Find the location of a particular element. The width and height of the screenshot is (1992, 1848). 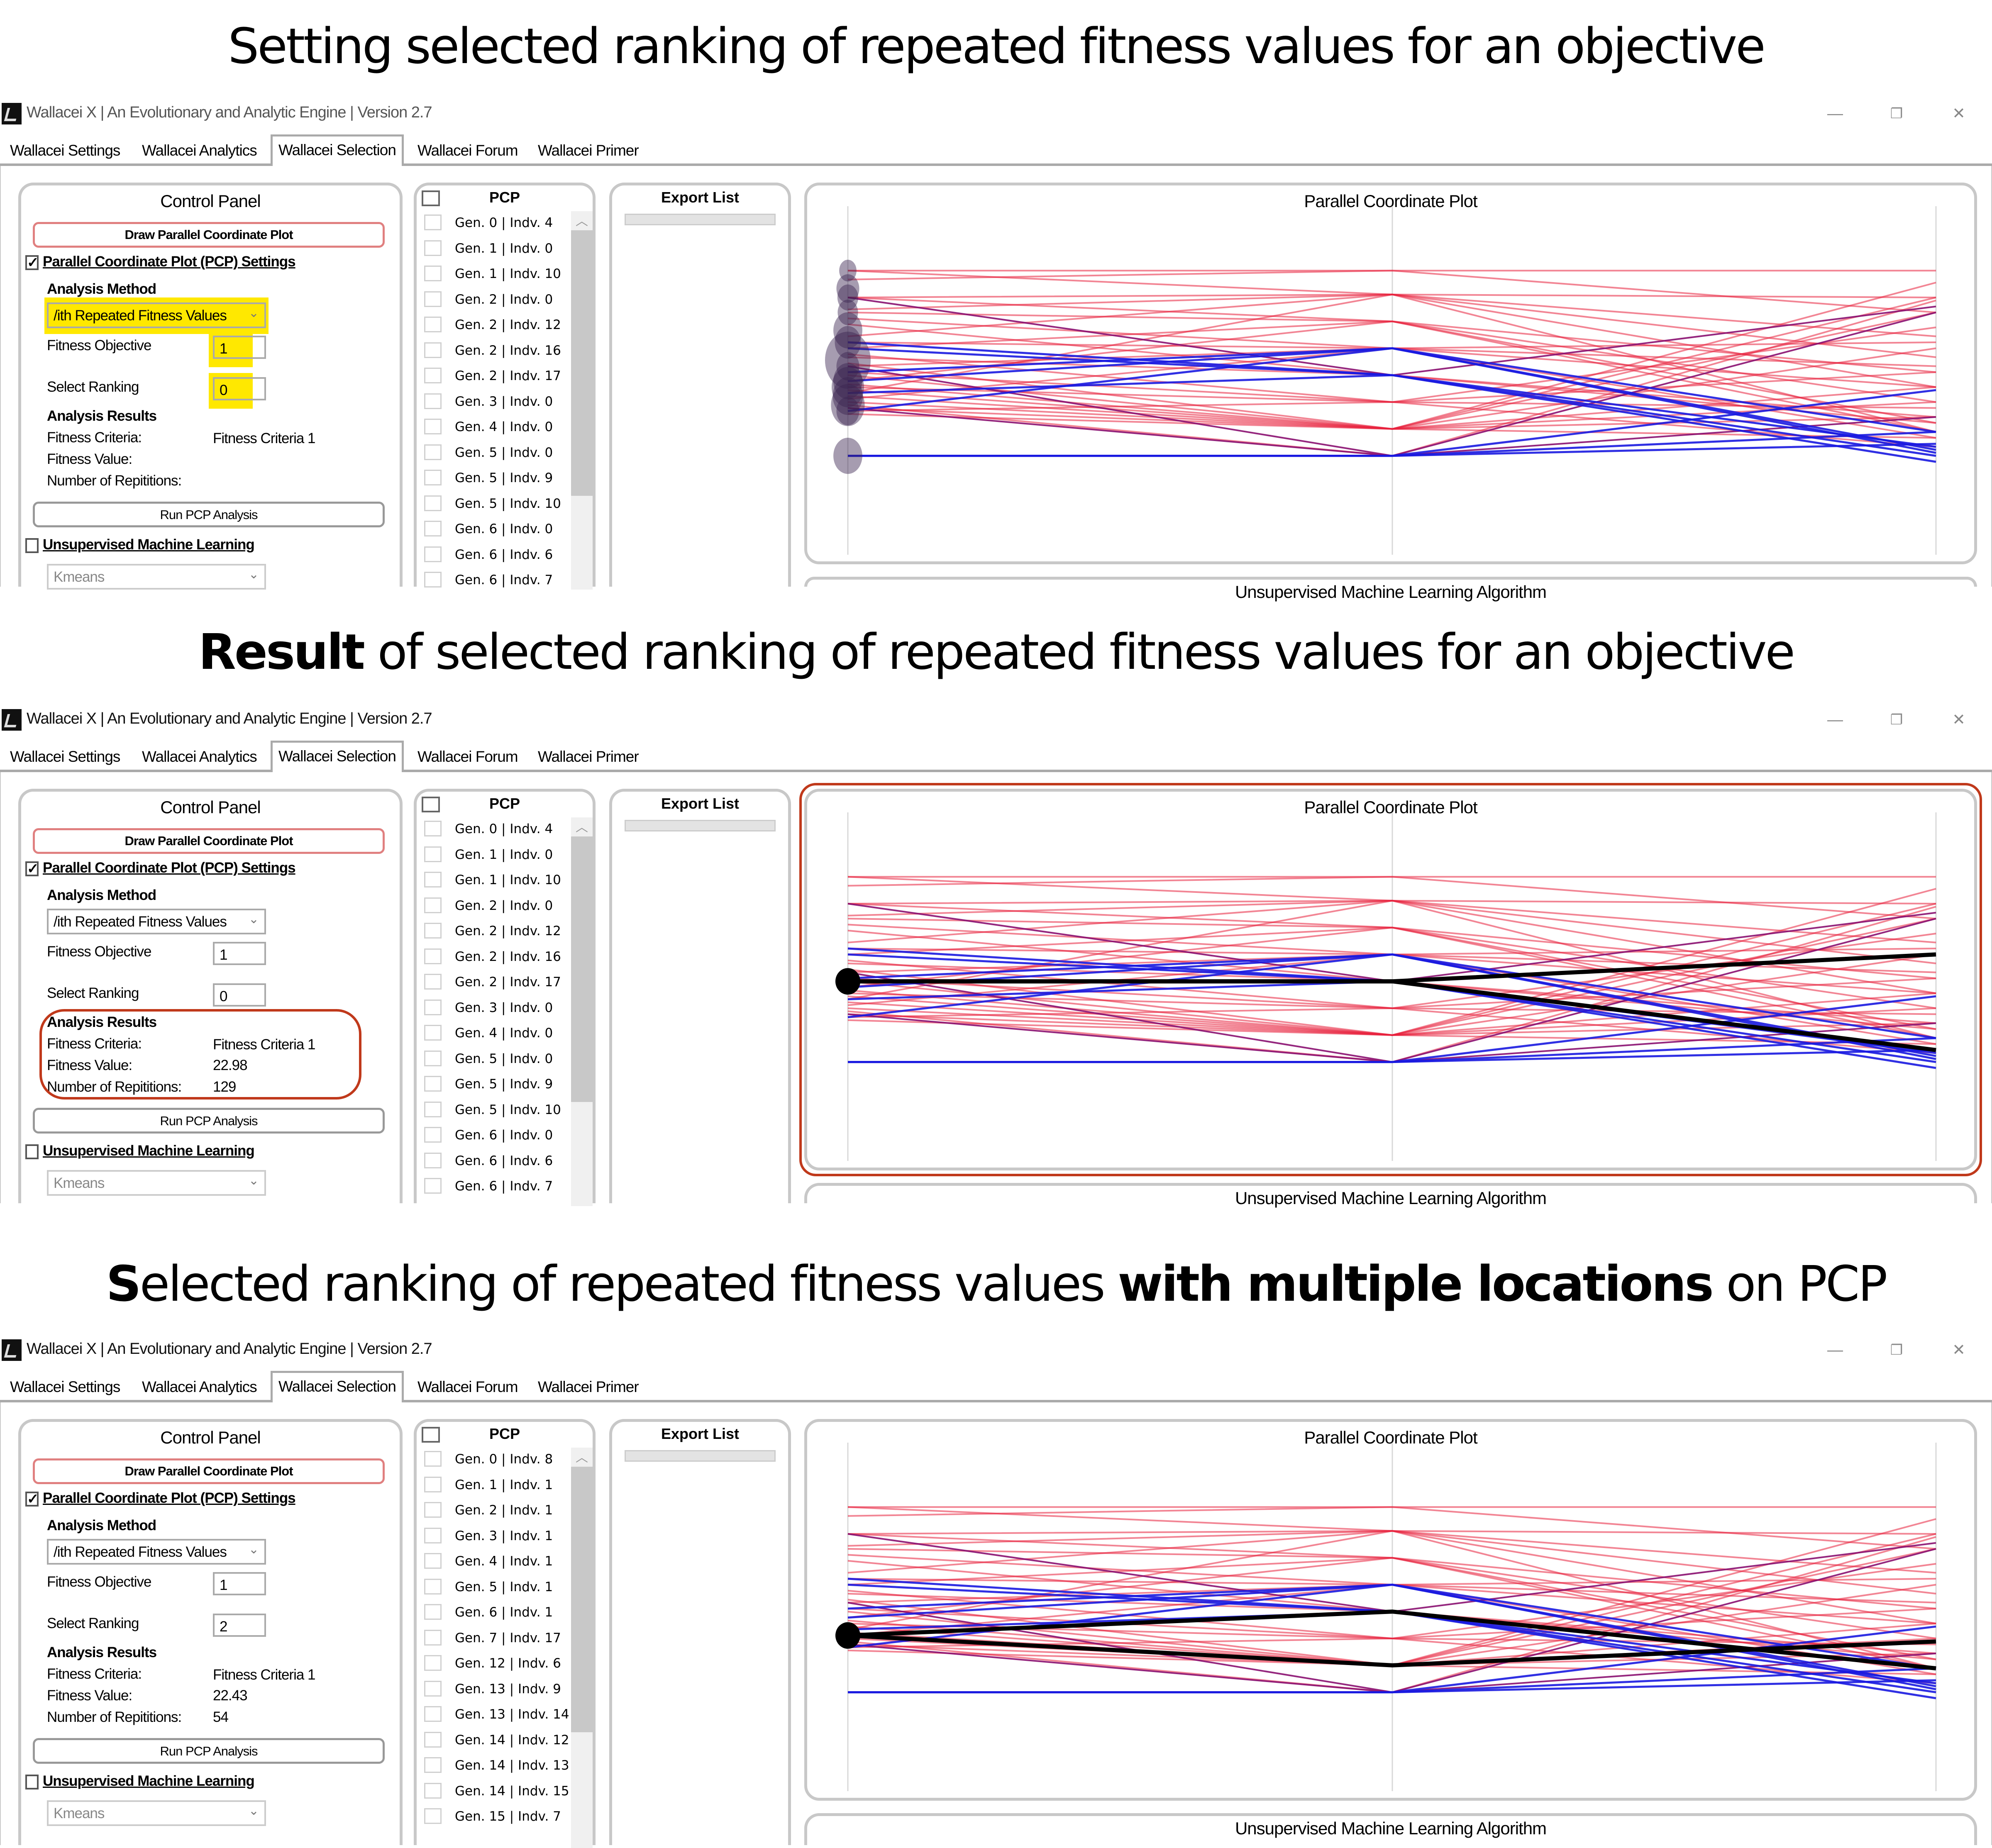

pcp-list-item: Gen. 3 | Indv. 0 is located at coordinates (496, 402).